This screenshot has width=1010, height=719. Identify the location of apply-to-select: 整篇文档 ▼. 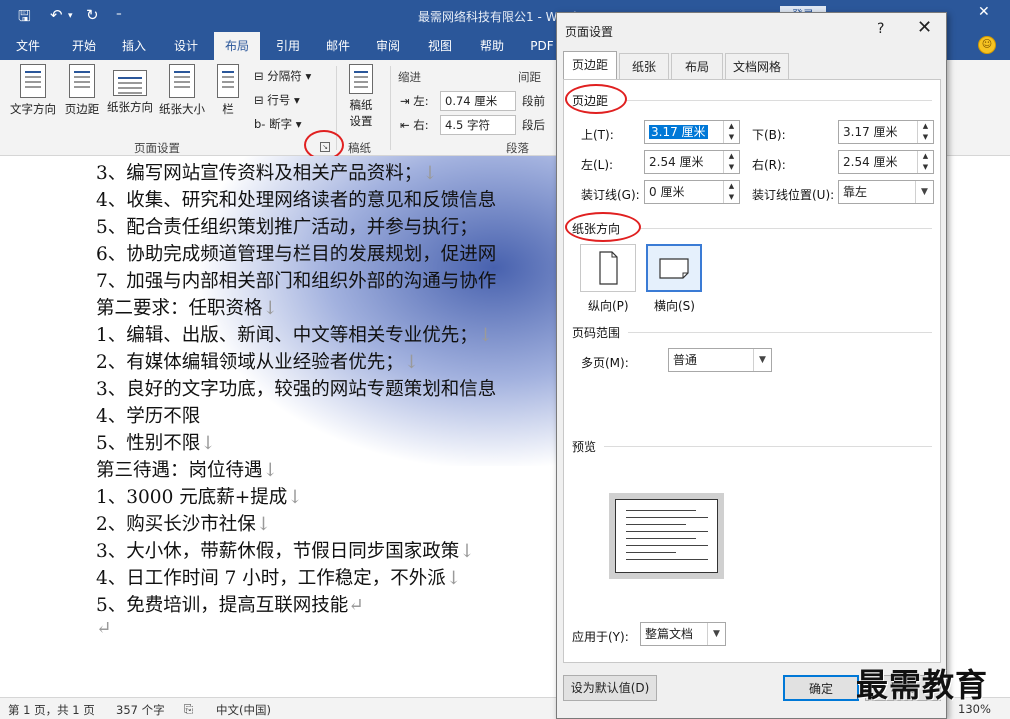
(683, 634).